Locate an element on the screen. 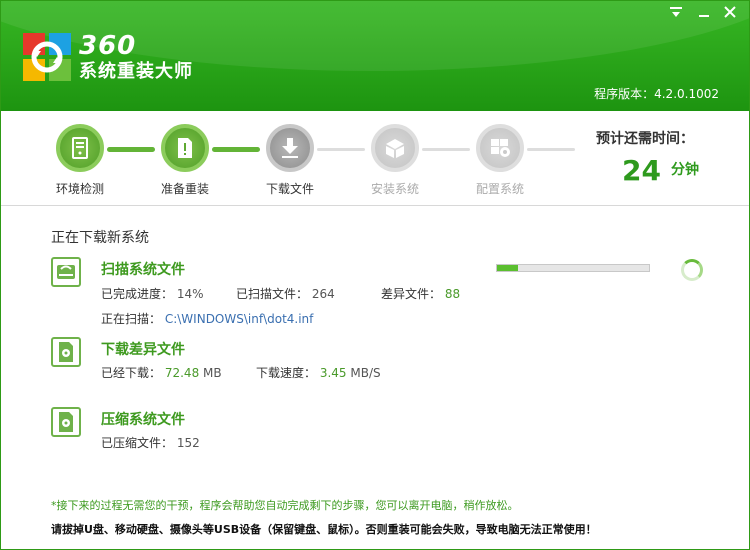 This screenshot has height=550, width=750. time-remaining-label: 预计还需时间： is located at coordinates (645, 139).